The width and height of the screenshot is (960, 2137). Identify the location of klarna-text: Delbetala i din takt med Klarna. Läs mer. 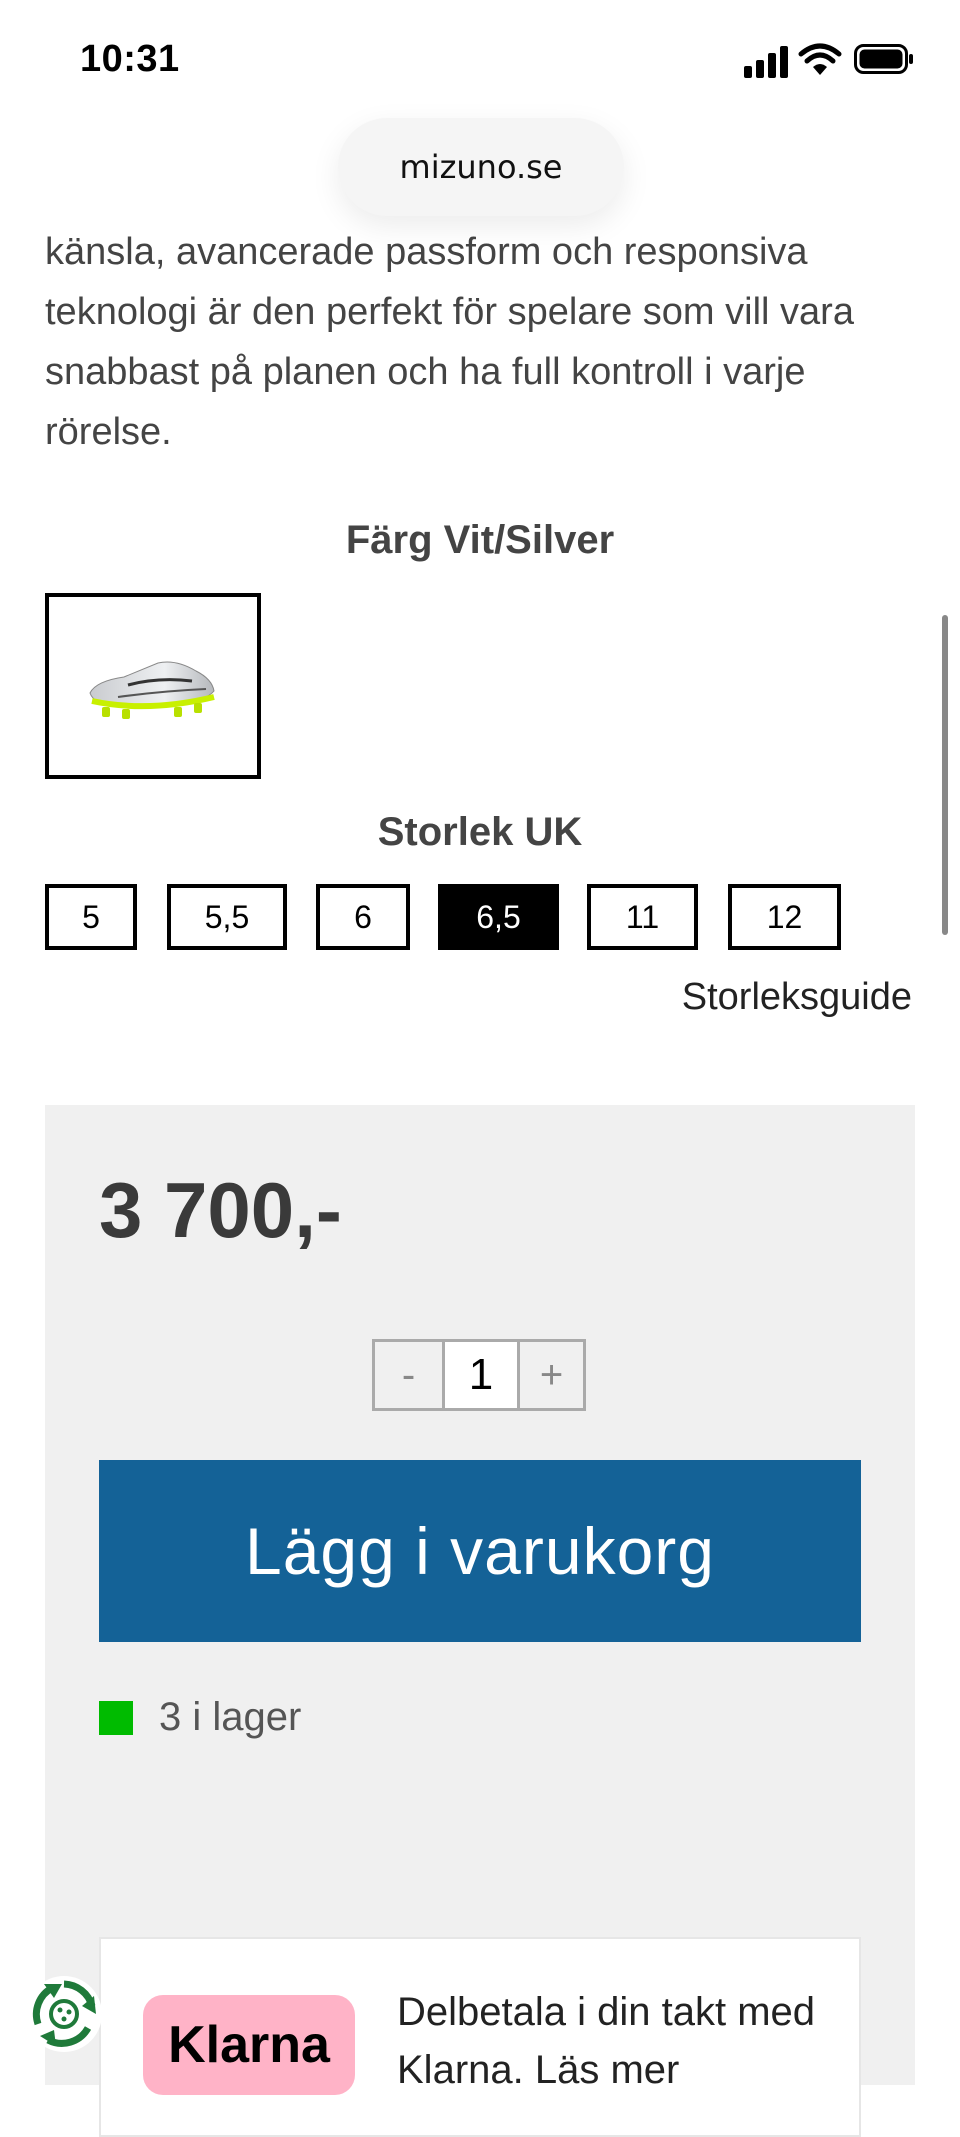
(606, 2041).